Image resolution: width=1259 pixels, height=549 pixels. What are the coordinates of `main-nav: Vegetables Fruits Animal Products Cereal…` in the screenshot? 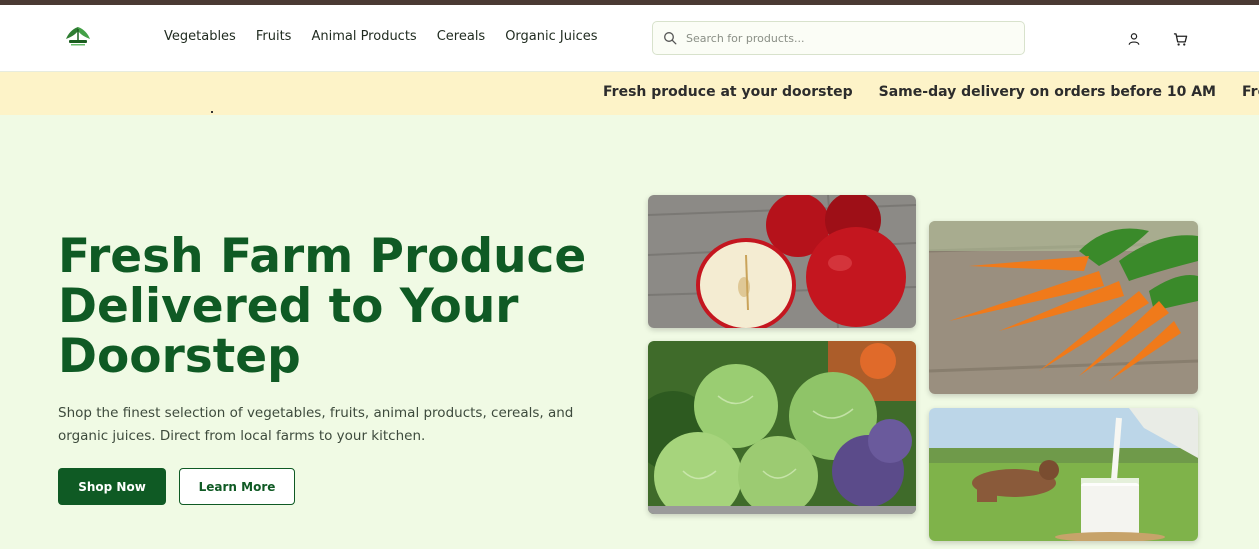 It's located at (381, 36).